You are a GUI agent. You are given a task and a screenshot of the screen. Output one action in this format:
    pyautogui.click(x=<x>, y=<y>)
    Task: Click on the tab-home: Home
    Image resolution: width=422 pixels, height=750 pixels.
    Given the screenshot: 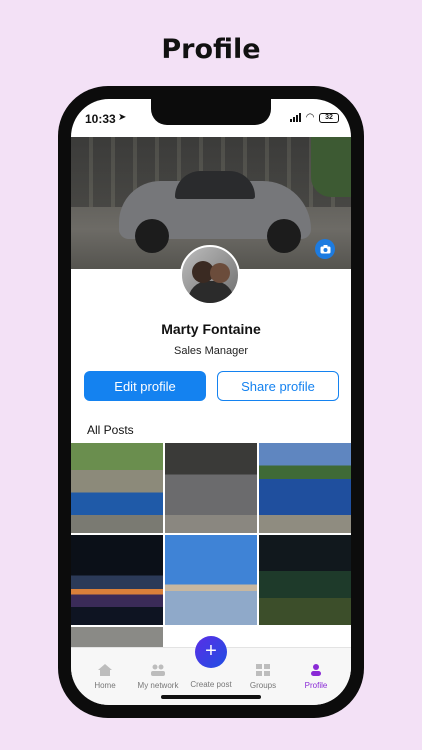 What is the action you would take?
    pyautogui.click(x=105, y=677)
    